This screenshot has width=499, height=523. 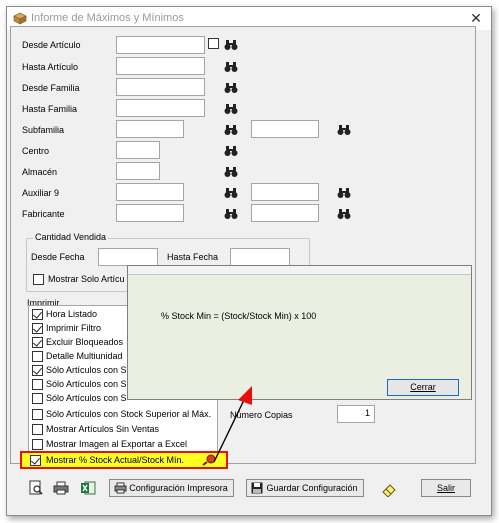 What do you see at coordinates (43, 214) in the screenshot?
I see `fabricante-label: Fabricante` at bounding box center [43, 214].